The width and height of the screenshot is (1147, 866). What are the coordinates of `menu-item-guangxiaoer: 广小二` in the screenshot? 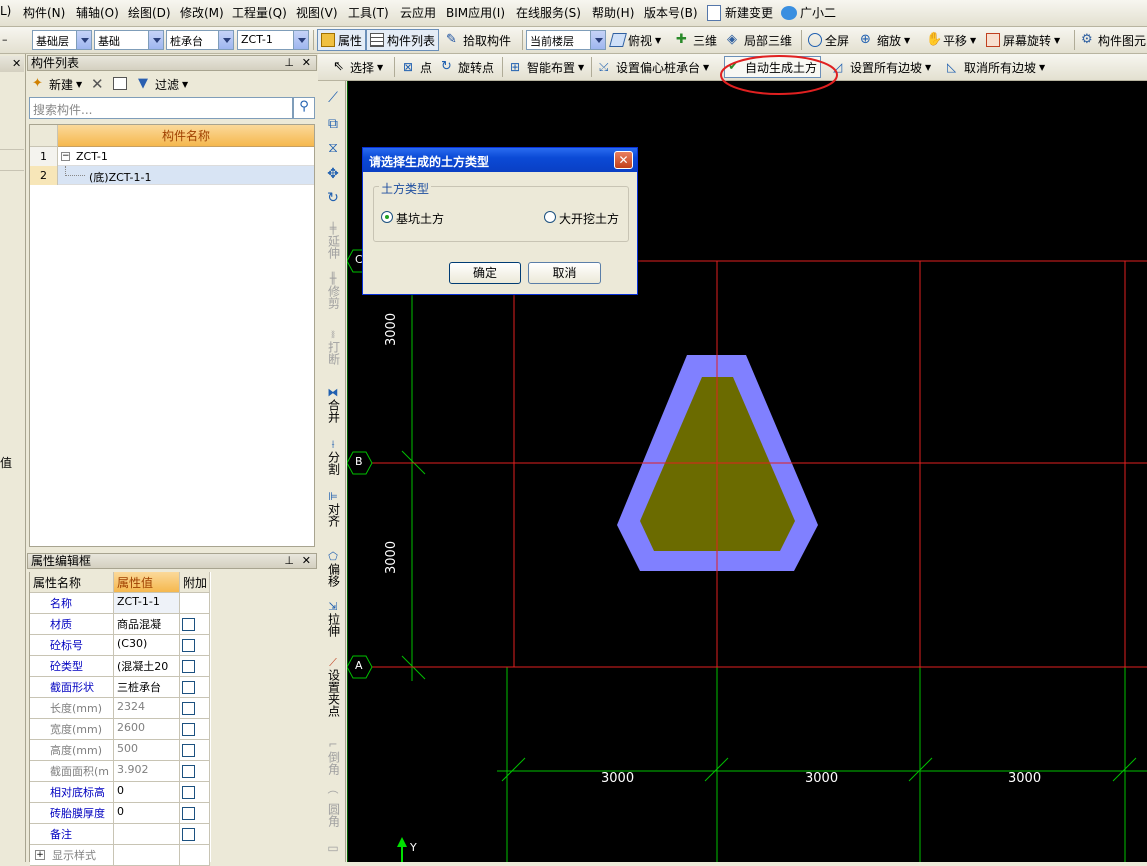 It's located at (818, 12).